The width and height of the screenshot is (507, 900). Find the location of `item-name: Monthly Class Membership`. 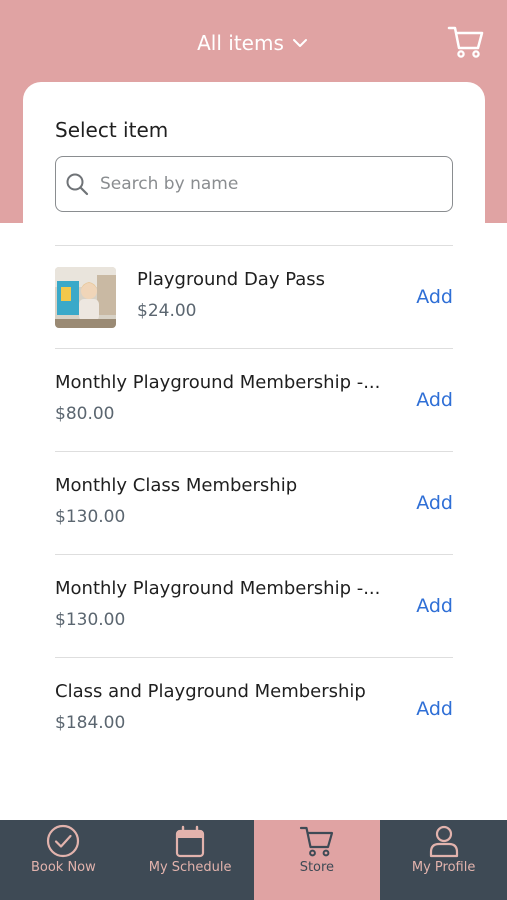

item-name: Monthly Class Membership is located at coordinates (176, 485).